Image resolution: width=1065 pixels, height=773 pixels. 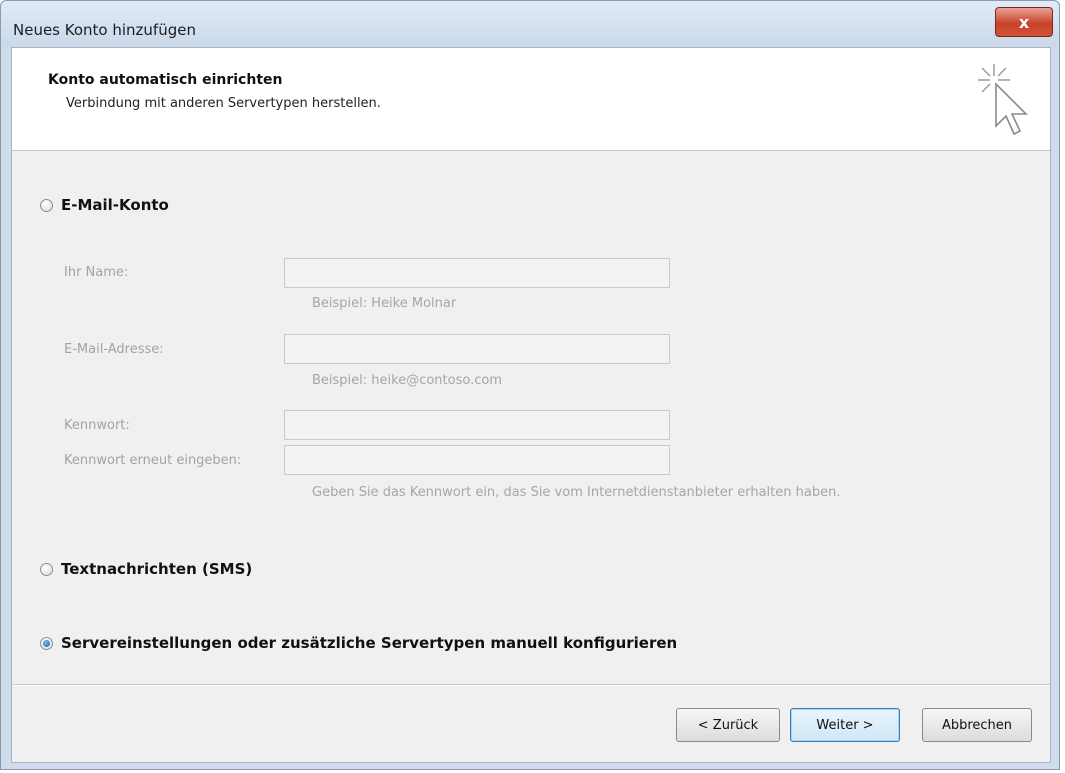 I want to click on email-address-label: E-Mail-Adresse:, so click(x=114, y=349).